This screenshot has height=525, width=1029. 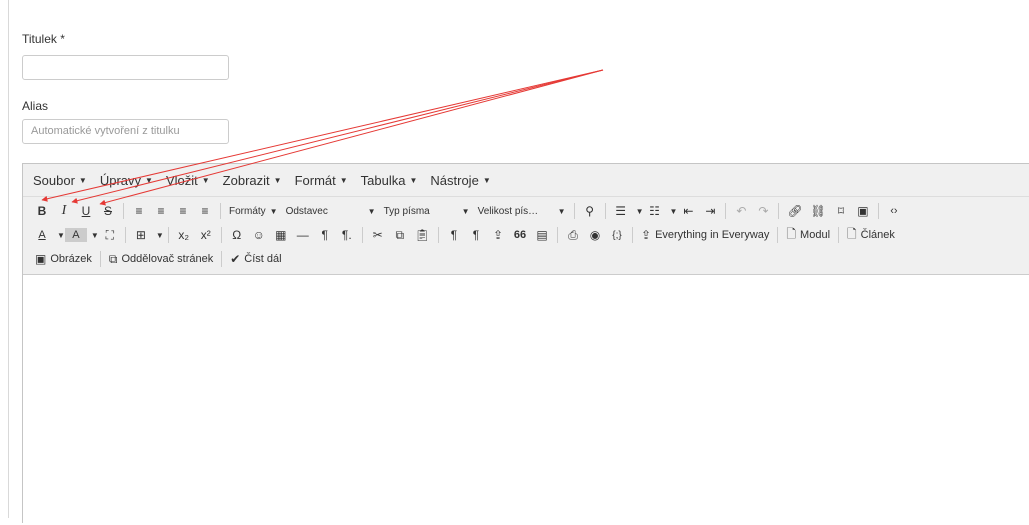 I want to click on annotation-arrow-bold, so click(x=322, y=135).